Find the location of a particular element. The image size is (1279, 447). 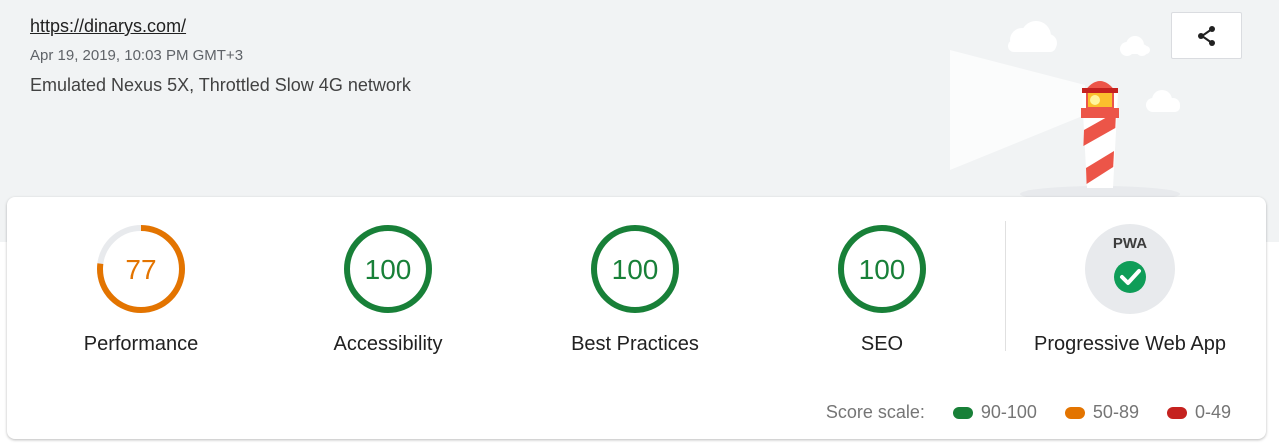

scale-pass-range: 90-100 is located at coordinates (1008, 412).